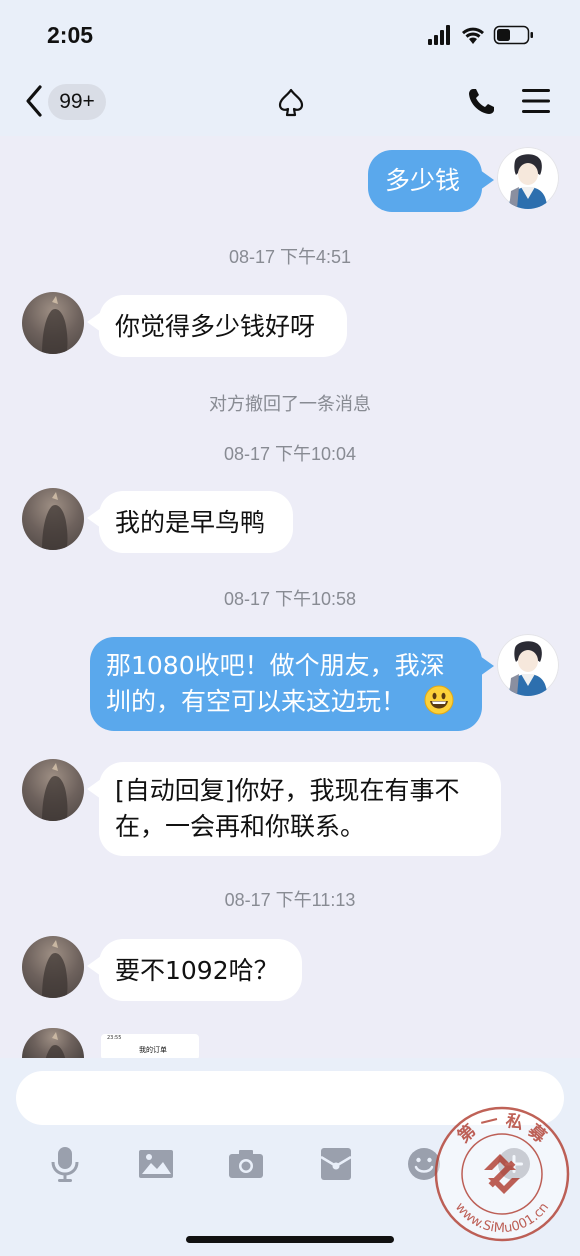 The image size is (580, 1256). I want to click on image-message-thumbnail: 23:55 我的订单, so click(150, 1047).